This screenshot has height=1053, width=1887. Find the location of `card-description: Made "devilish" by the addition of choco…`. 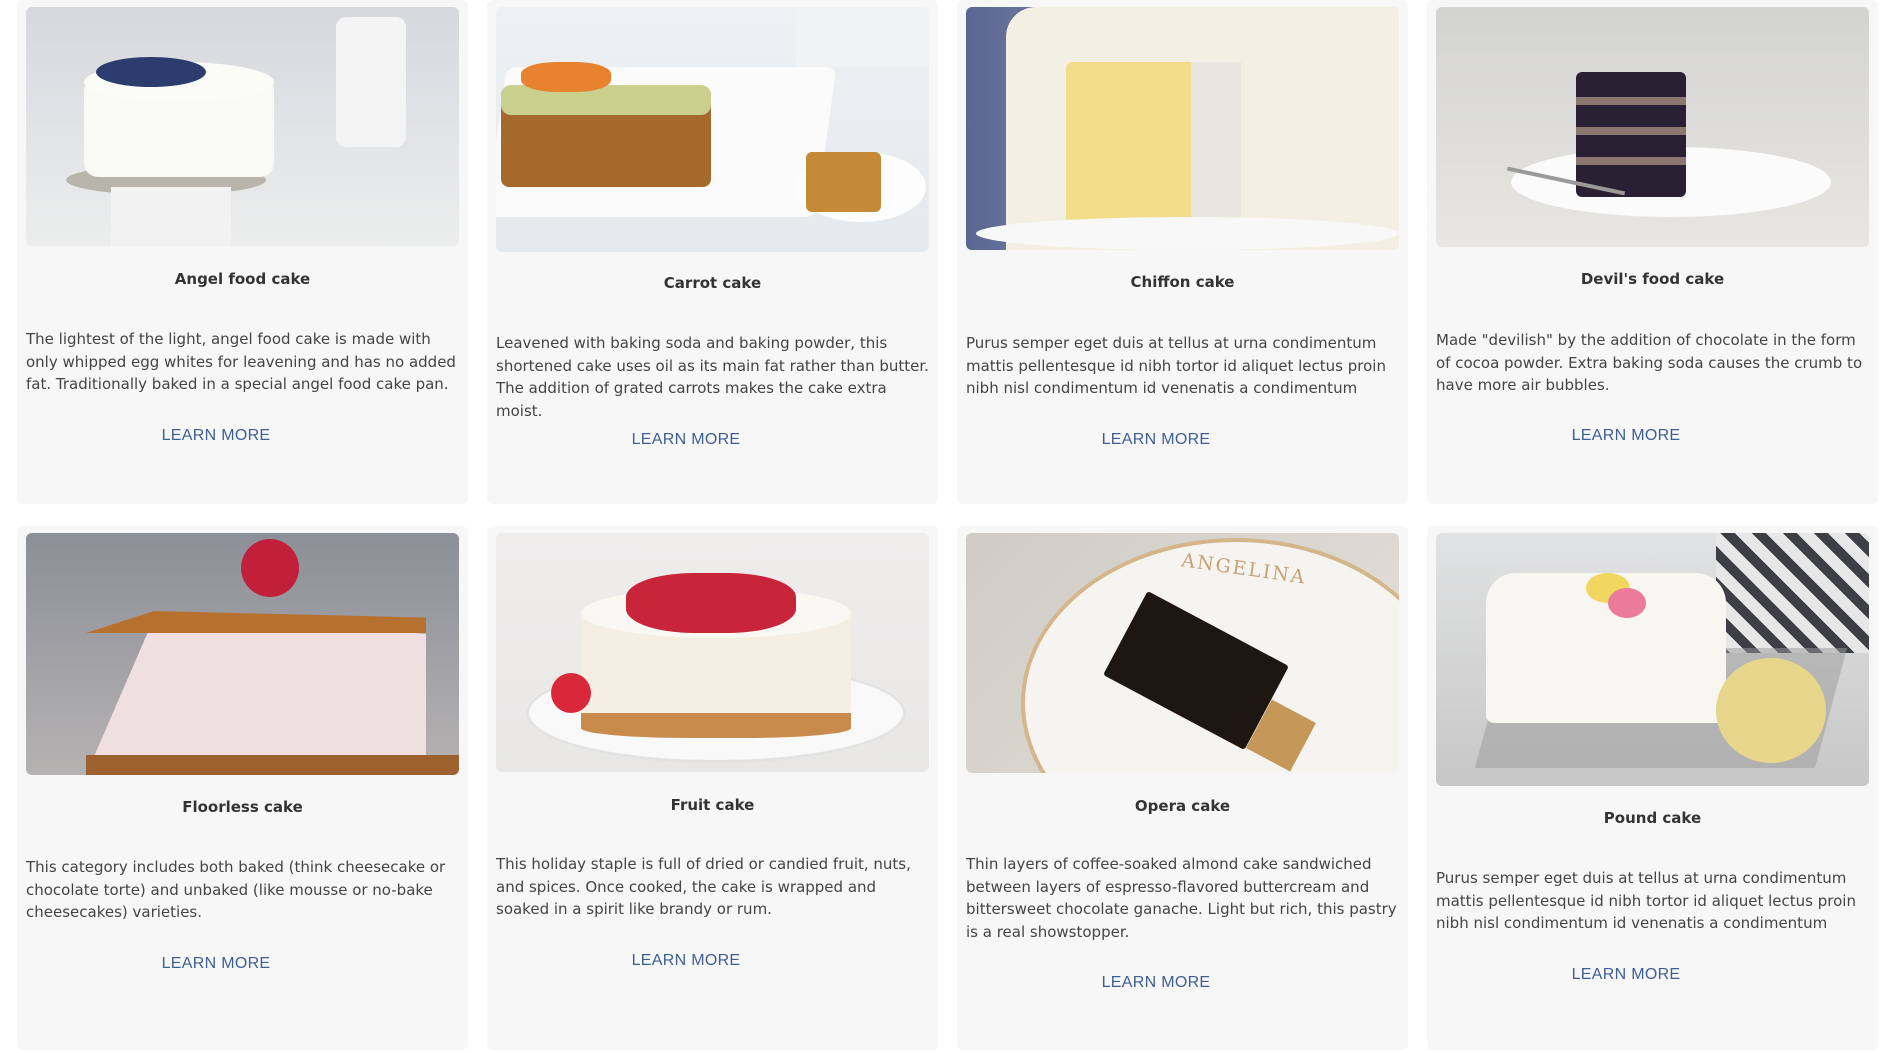

card-description: Made "devilish" by the addition of choco… is located at coordinates (1649, 363).